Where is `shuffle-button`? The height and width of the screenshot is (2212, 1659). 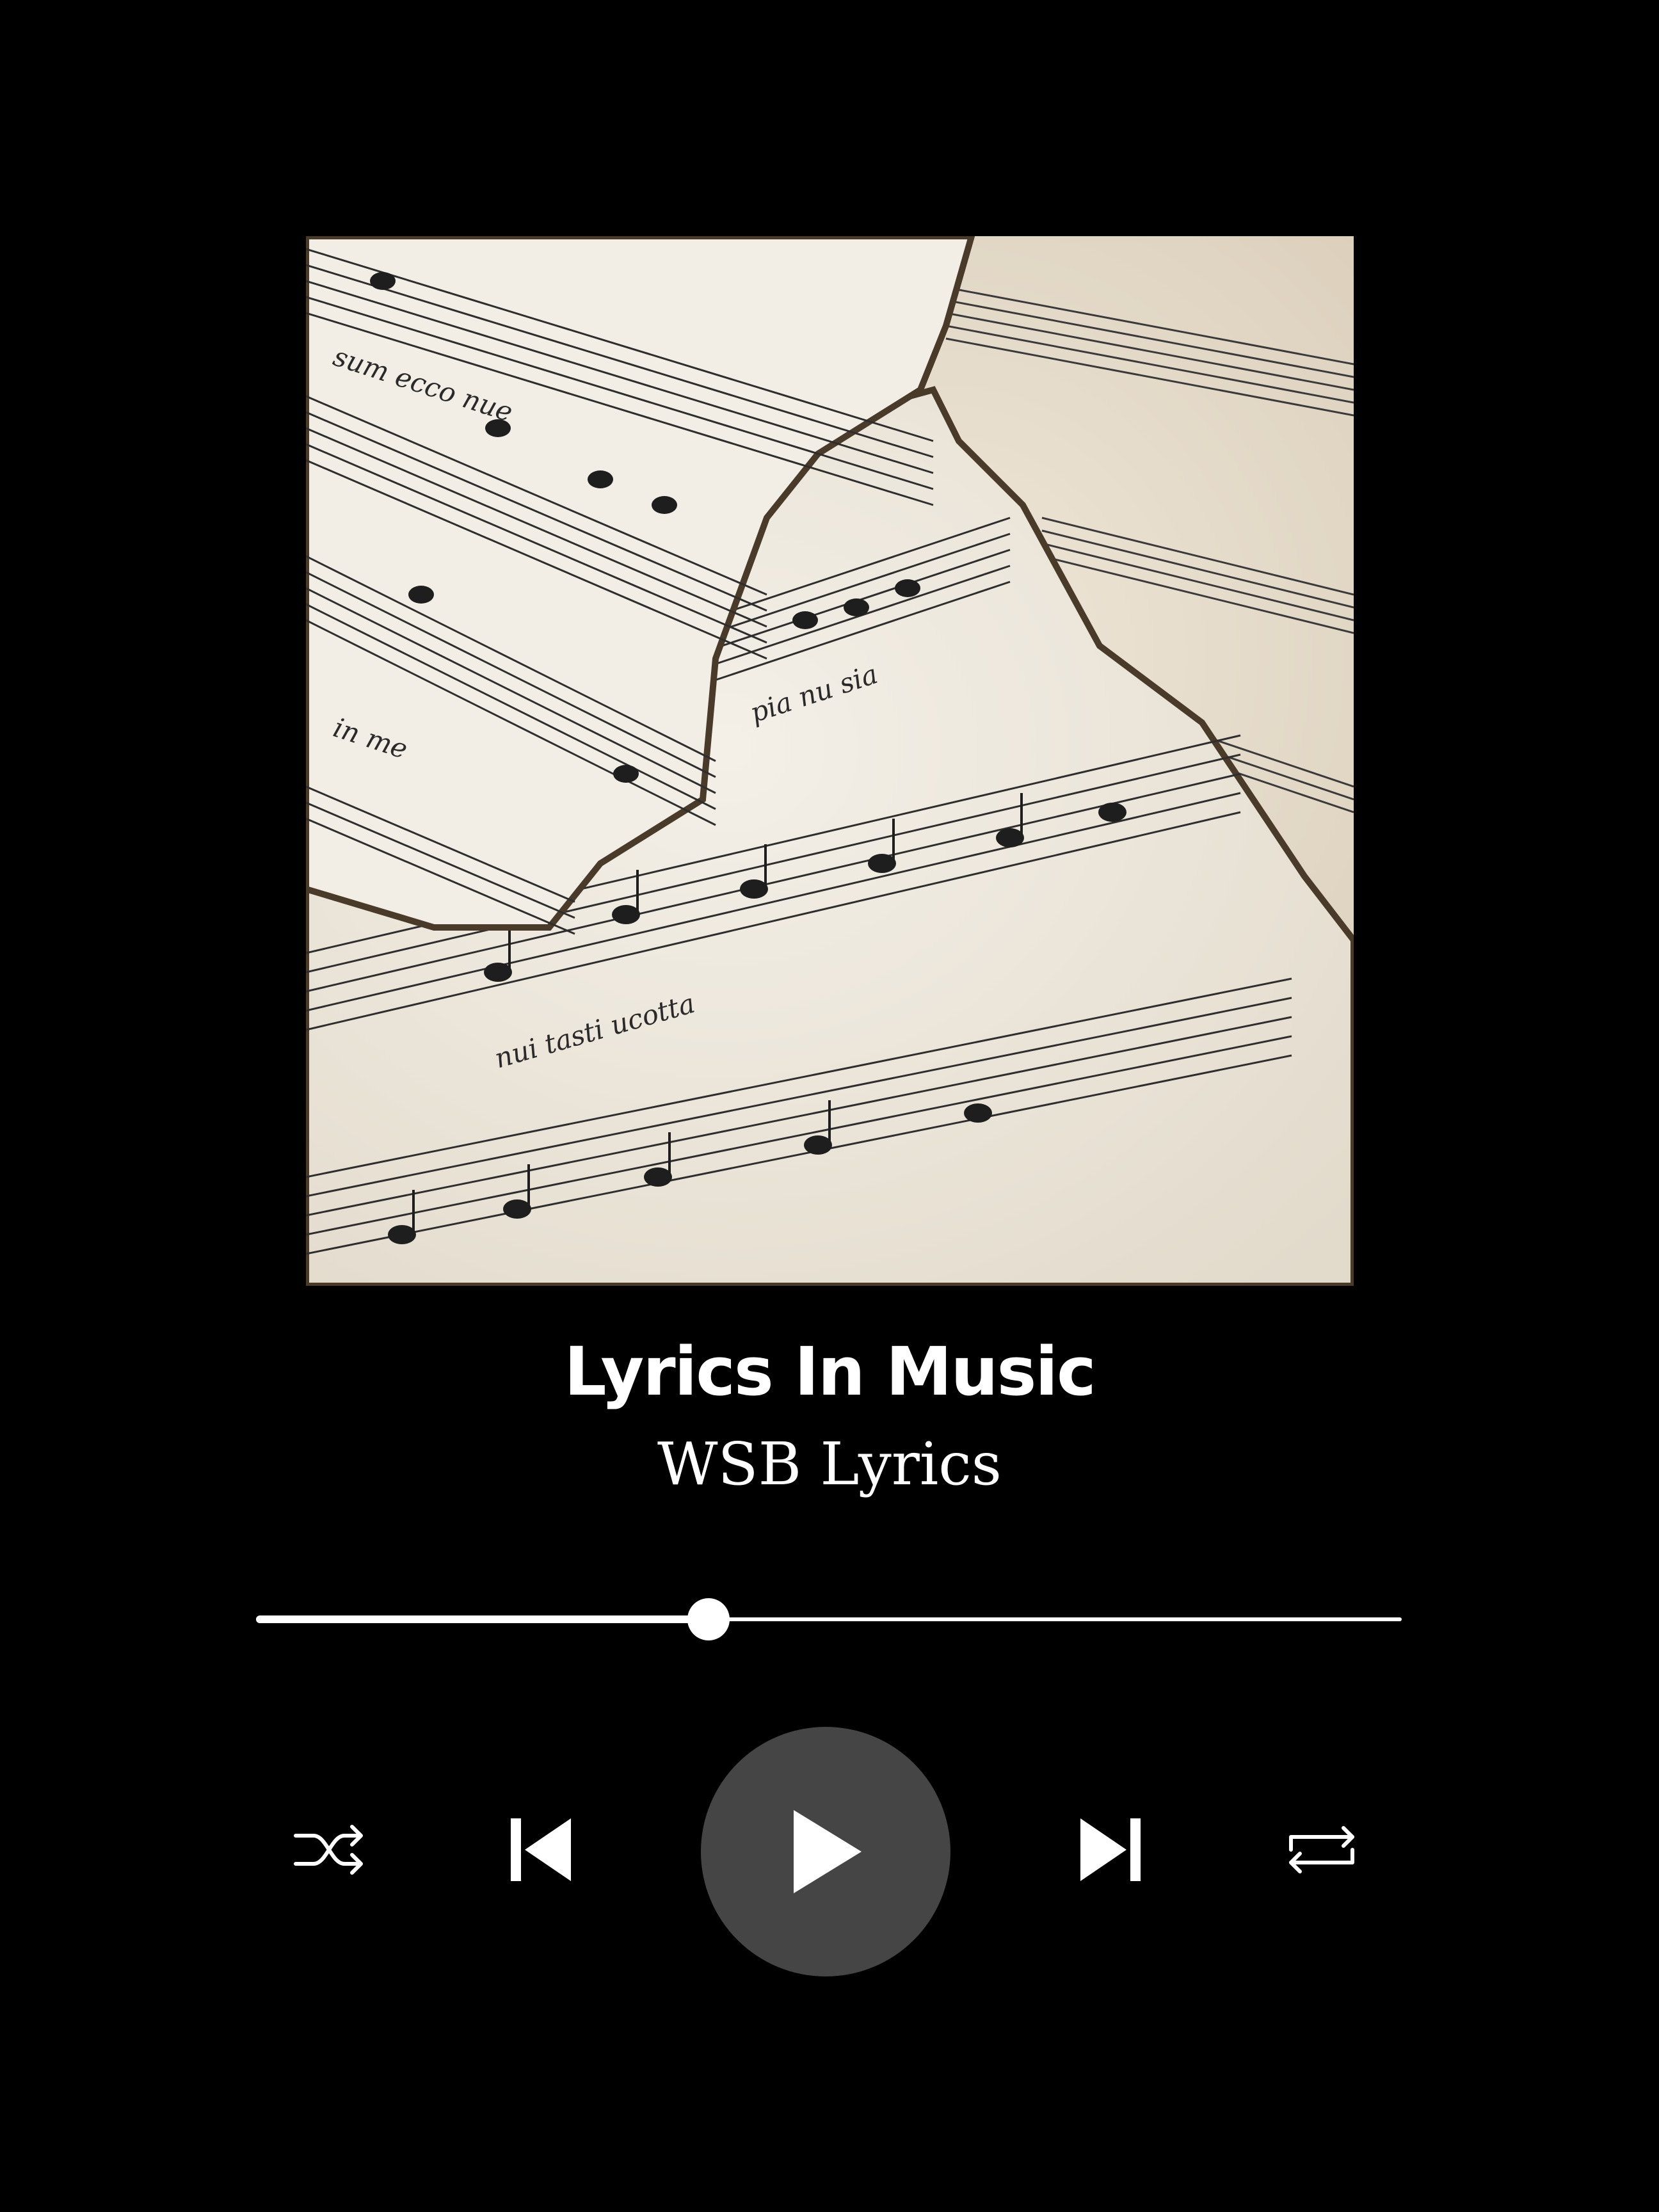 shuffle-button is located at coordinates (329, 1849).